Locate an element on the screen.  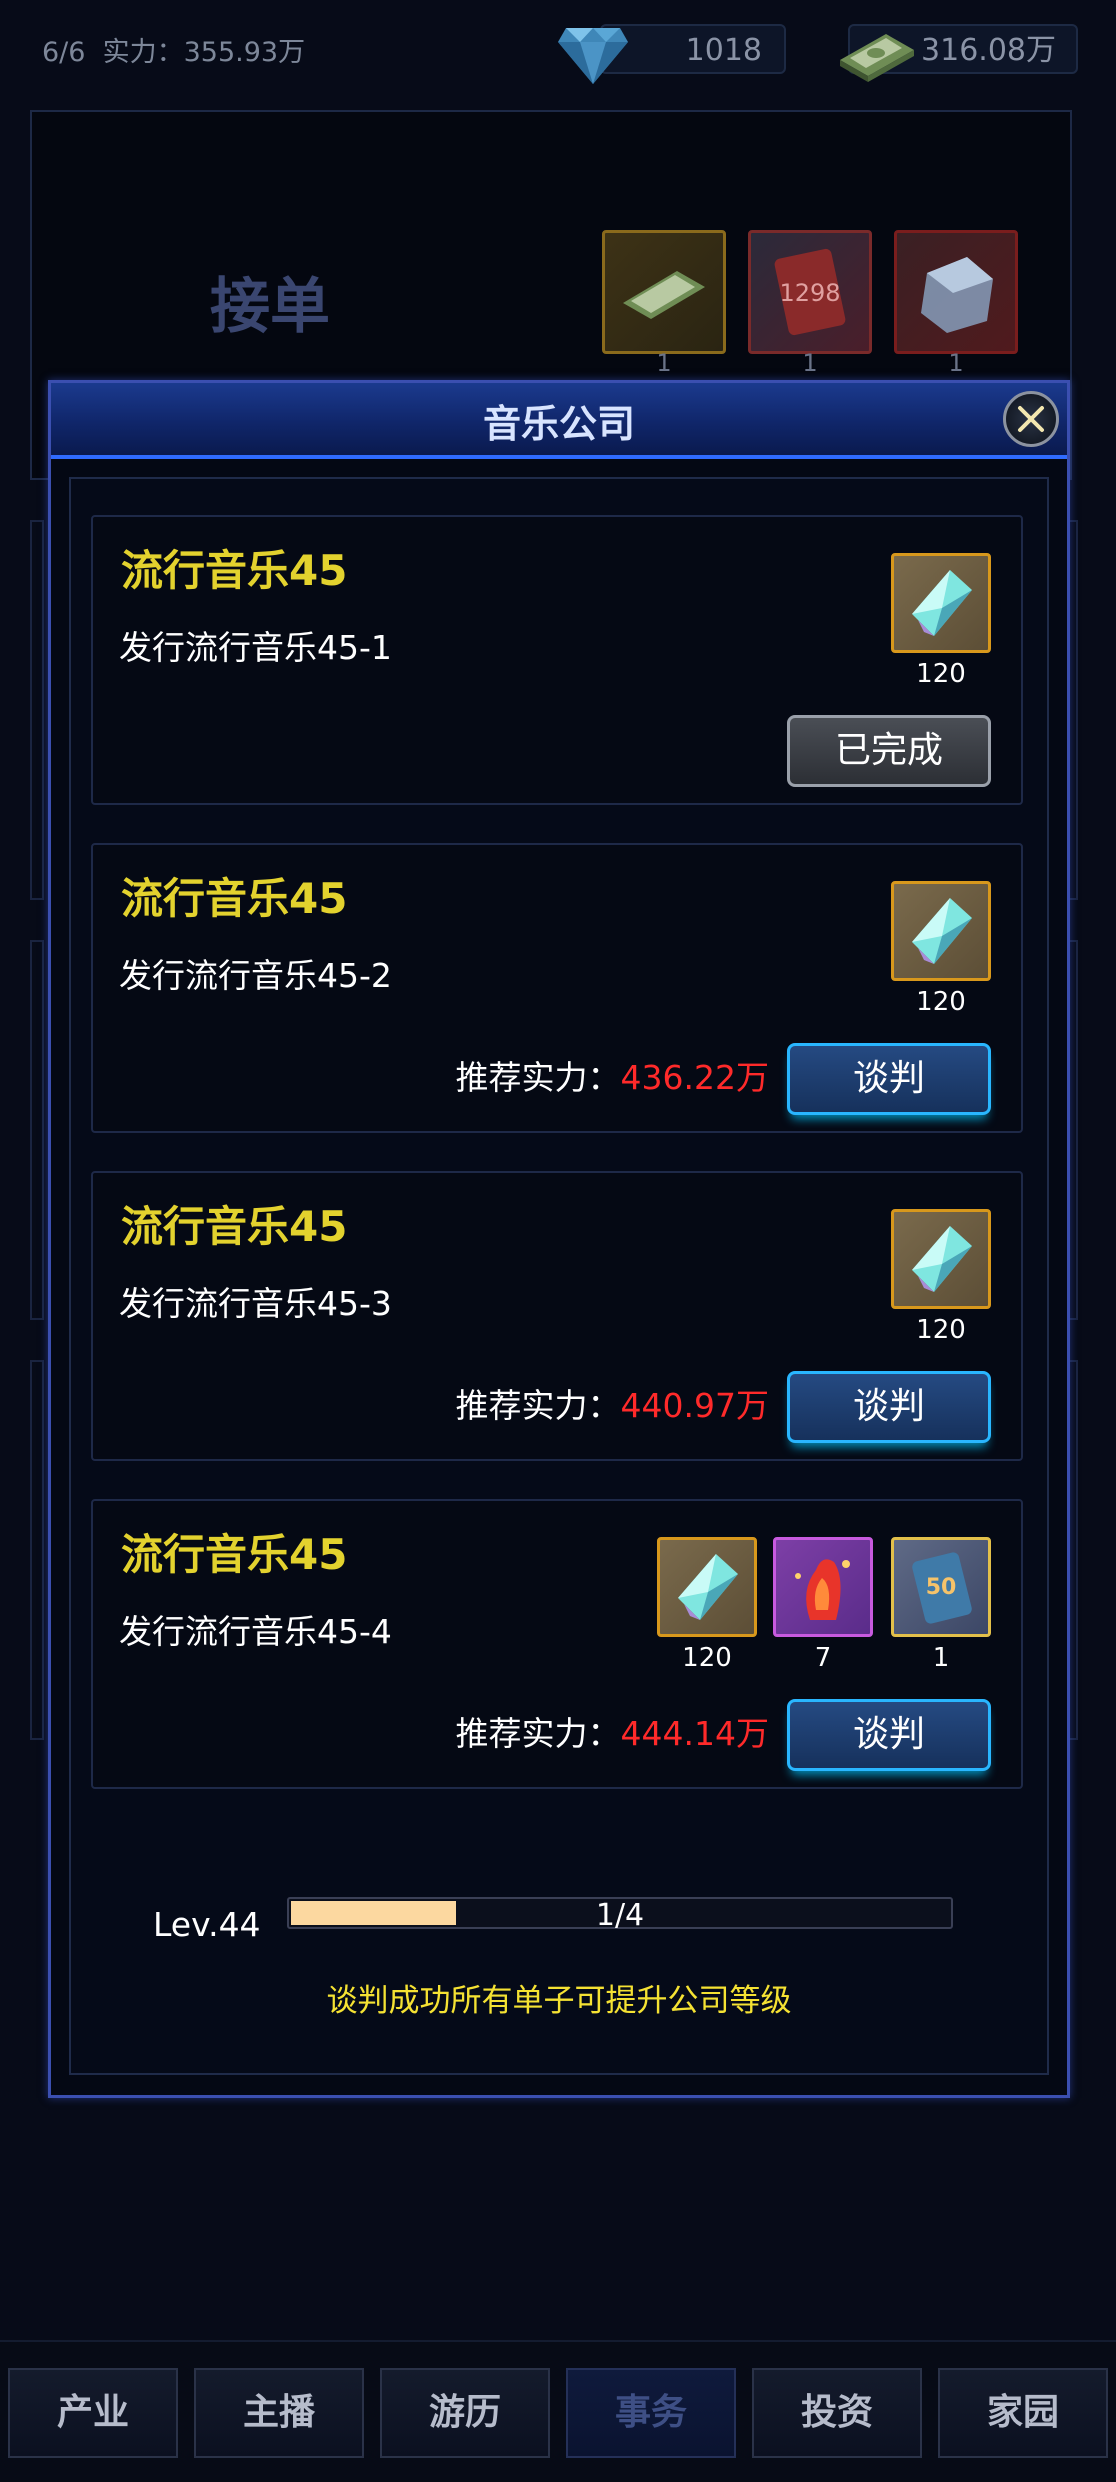
reward-fire-lantern is located at coordinates (823, 1587).